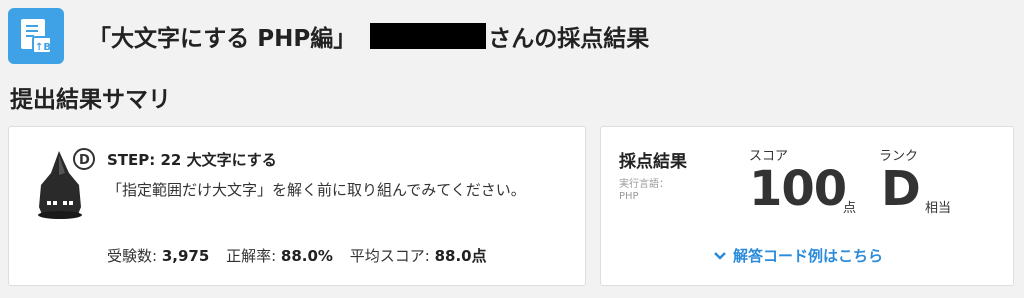  What do you see at coordinates (222, 39) in the screenshot?
I see `title-prefix: 「大文字にする PHP編」` at bounding box center [222, 39].